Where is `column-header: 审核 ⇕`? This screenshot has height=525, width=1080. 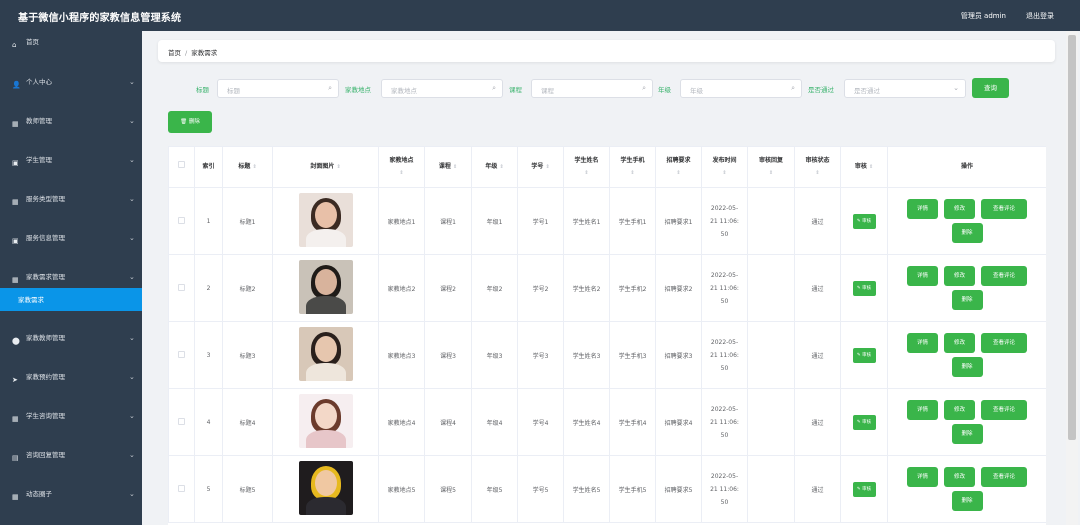
column-header: 审核 ⇕ is located at coordinates (864, 167).